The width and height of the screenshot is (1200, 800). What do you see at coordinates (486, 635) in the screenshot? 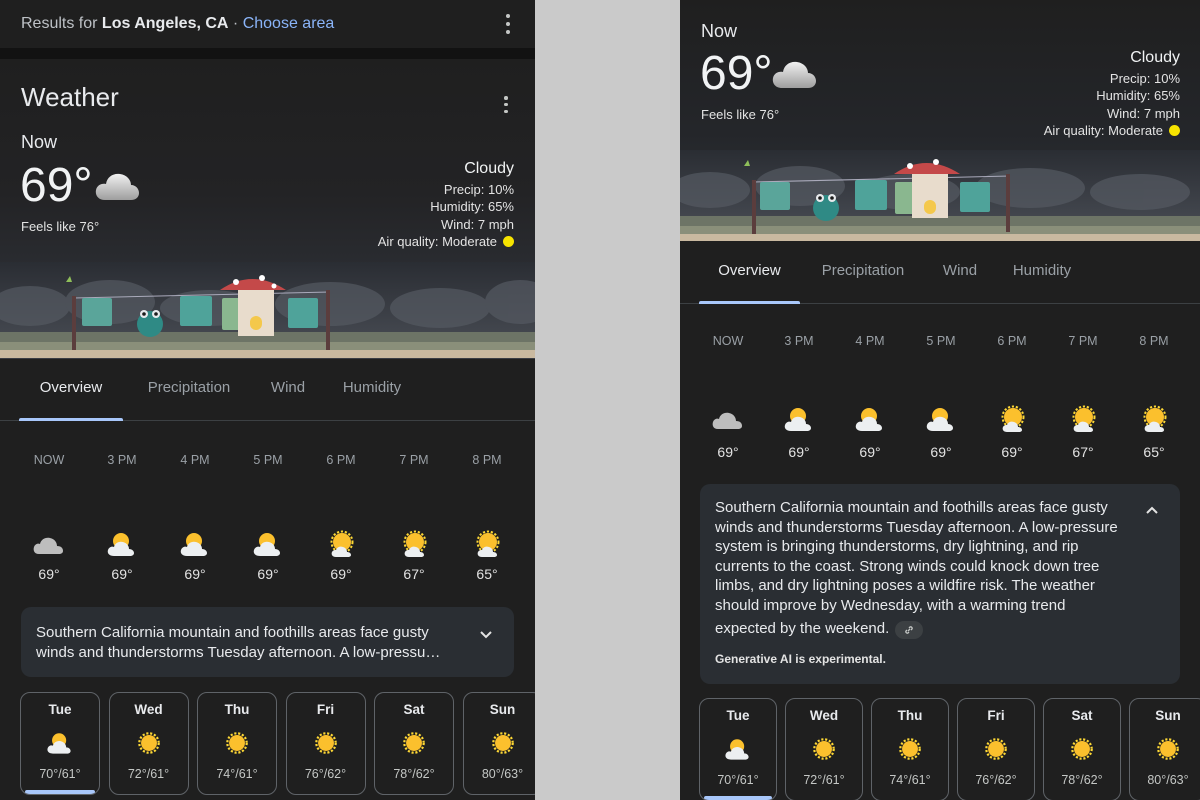
I see `chevron-down-icon` at bounding box center [486, 635].